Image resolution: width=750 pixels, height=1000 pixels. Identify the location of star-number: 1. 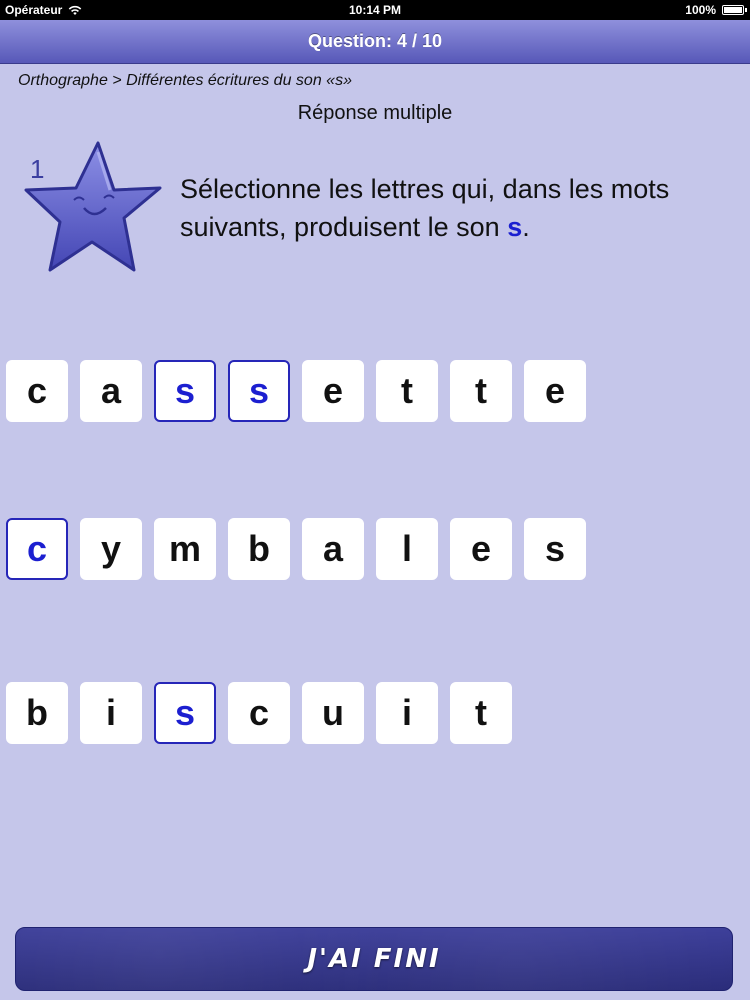
(37, 169).